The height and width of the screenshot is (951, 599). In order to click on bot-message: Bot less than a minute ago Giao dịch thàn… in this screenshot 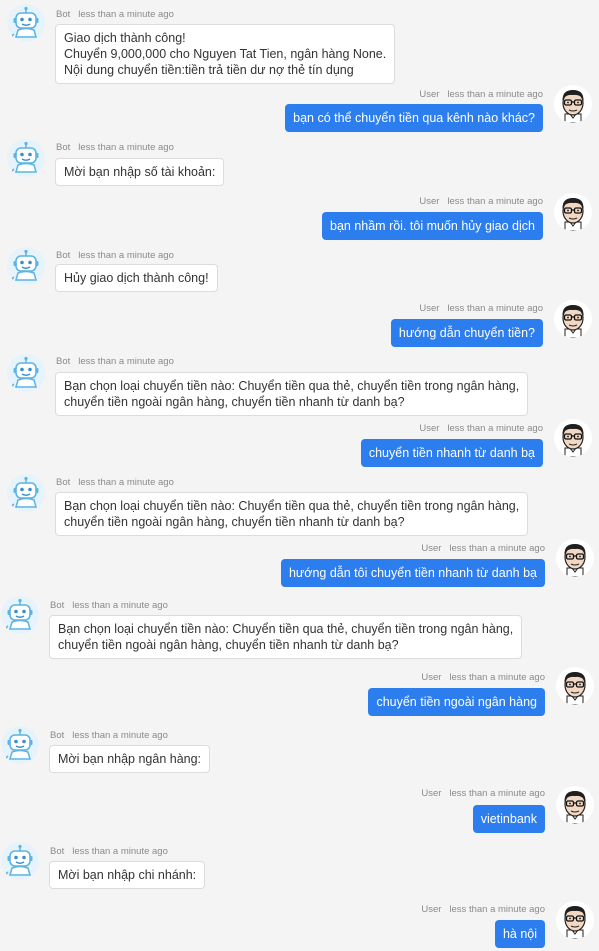, I will do `click(299, 42)`.